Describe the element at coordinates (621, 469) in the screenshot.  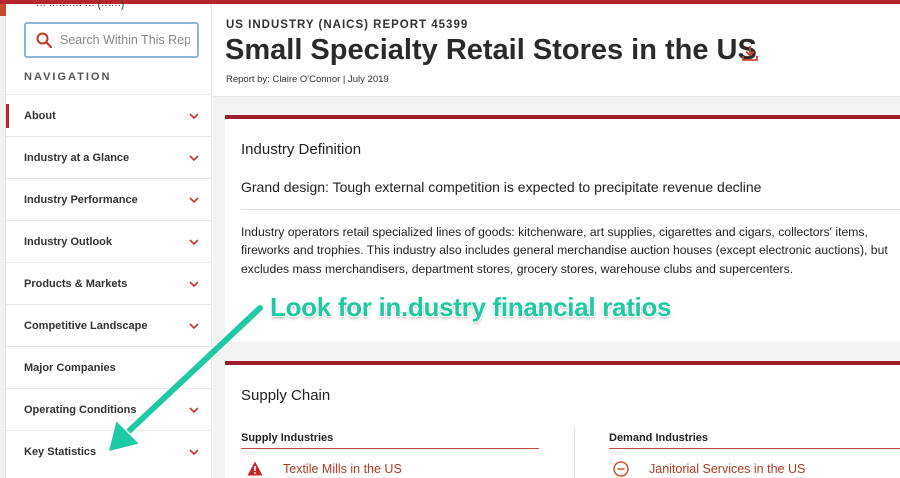
I see `minus-circle-icon` at that location.